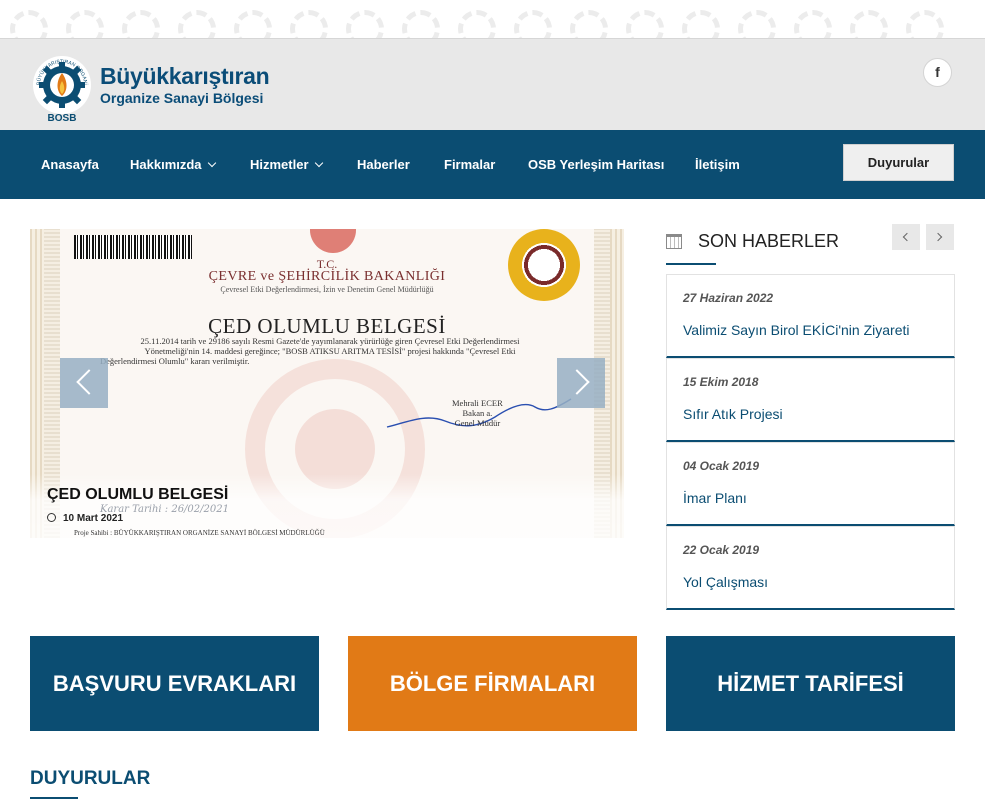 Image resolution: width=985 pixels, height=800 pixels. I want to click on slider-prev-button, so click(84, 383).